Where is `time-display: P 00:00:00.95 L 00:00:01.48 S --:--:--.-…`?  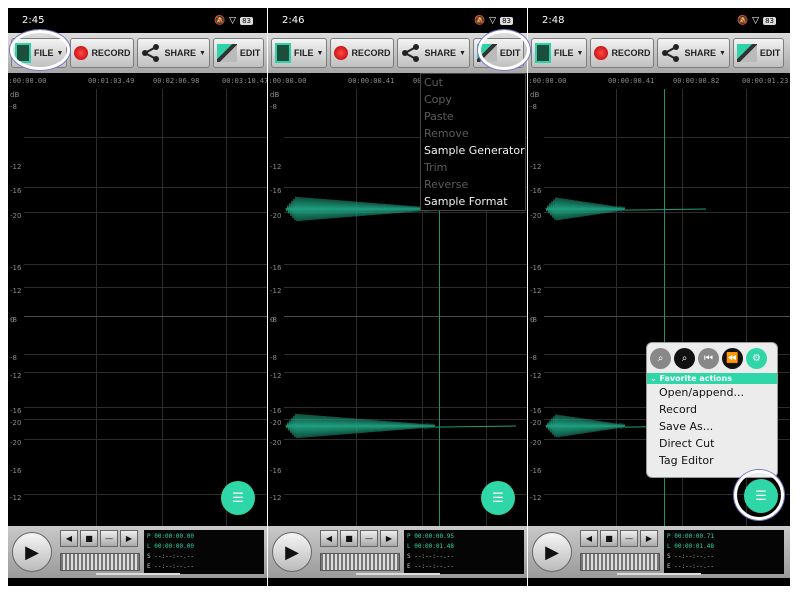 time-display: P 00:00:00.95 L 00:00:01.48 S --:--:--.-… is located at coordinates (464, 552).